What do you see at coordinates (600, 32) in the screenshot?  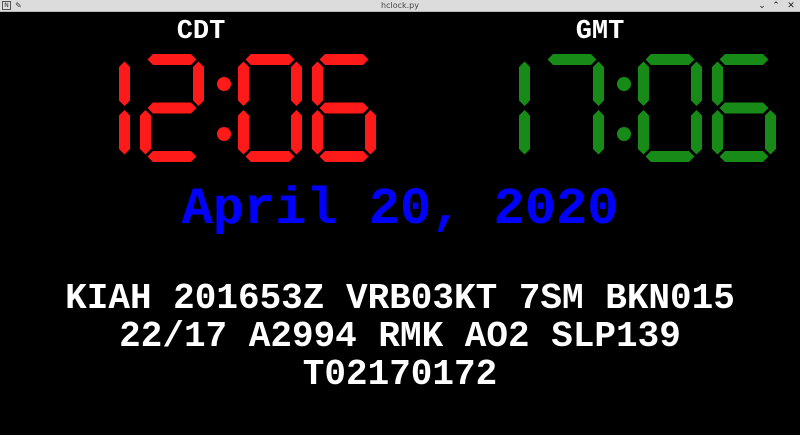 I see `utc-timezone-label: GMT` at bounding box center [600, 32].